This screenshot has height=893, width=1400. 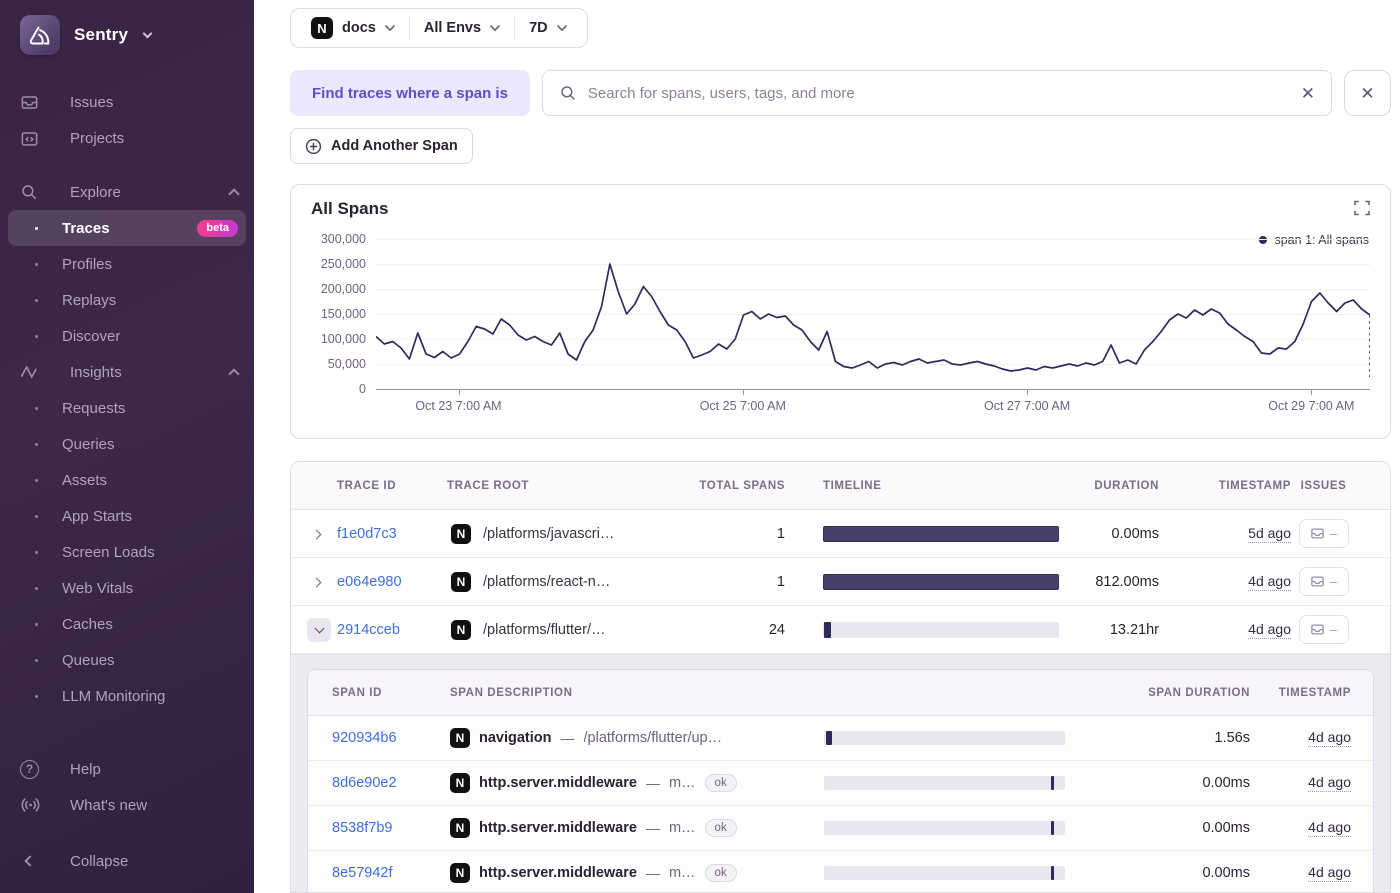 I want to click on sidebar-item-queues: Queues, so click(x=127, y=660).